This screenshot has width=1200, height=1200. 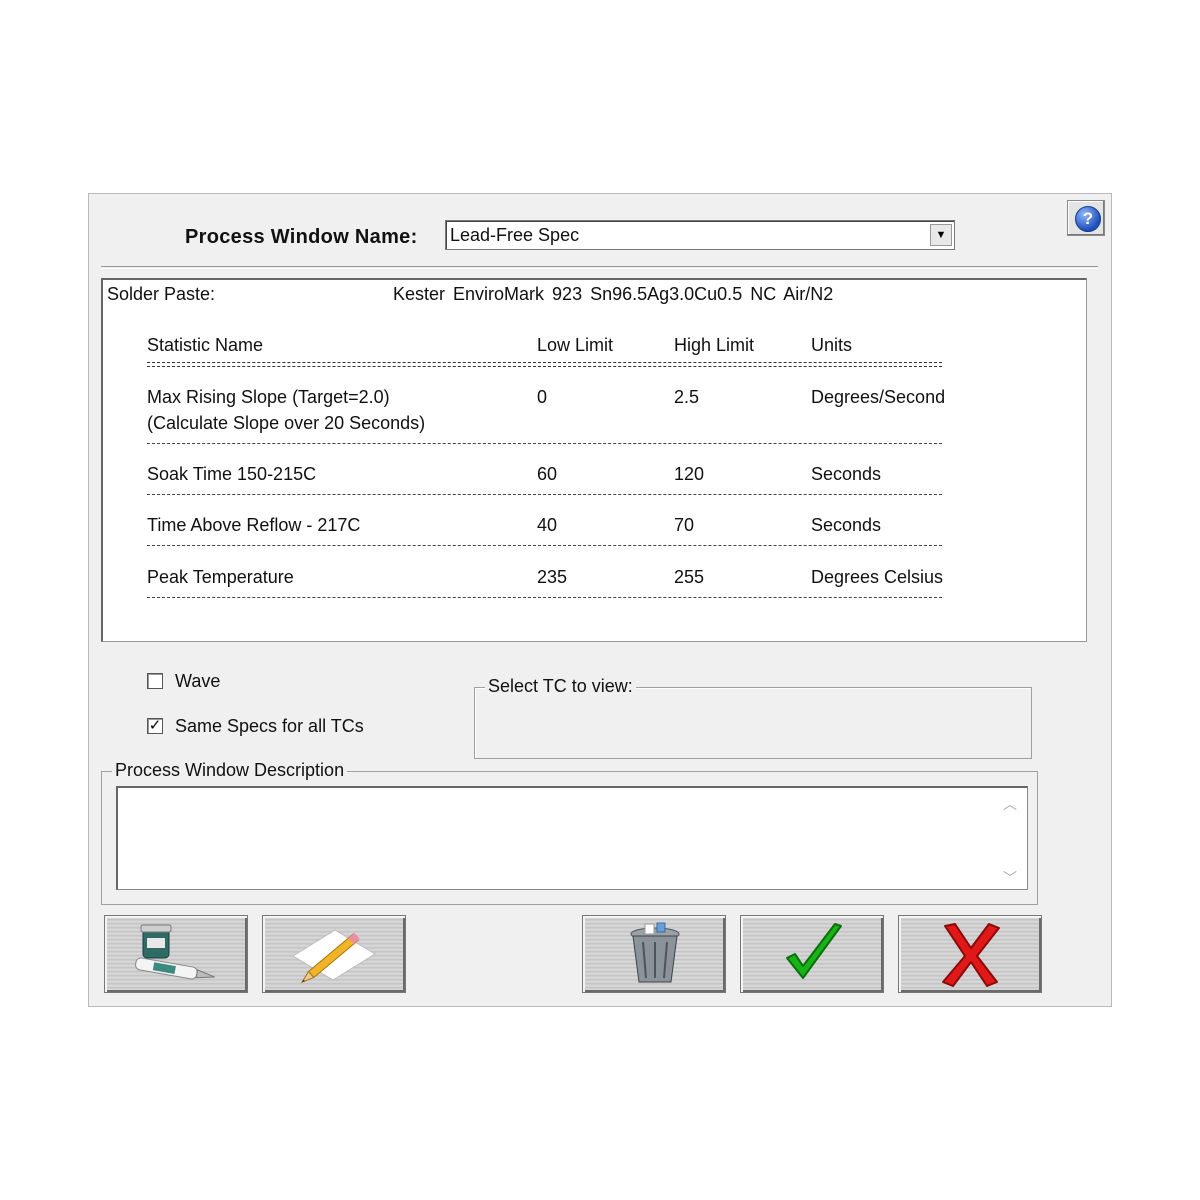 What do you see at coordinates (161, 294) in the screenshot?
I see `solder-paste-label: Solder Paste:` at bounding box center [161, 294].